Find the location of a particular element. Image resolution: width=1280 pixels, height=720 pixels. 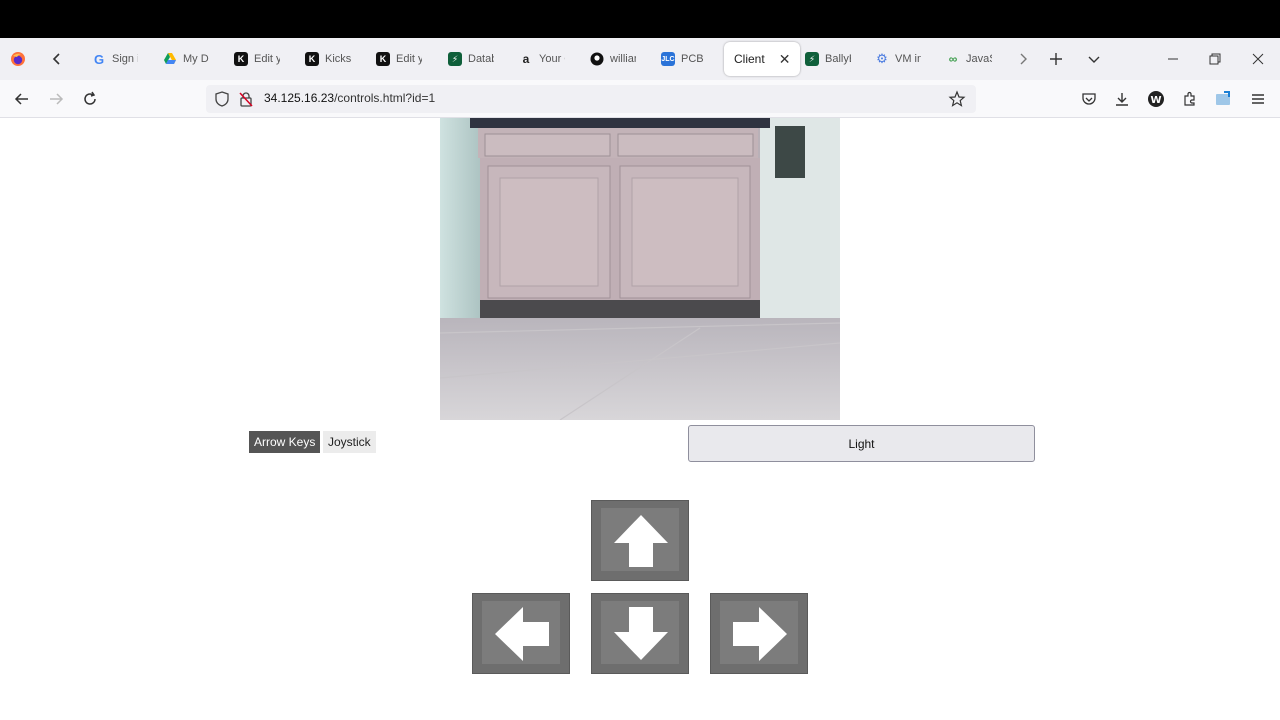

tab-vm: ⚙ VM in is located at coordinates (898, 59).